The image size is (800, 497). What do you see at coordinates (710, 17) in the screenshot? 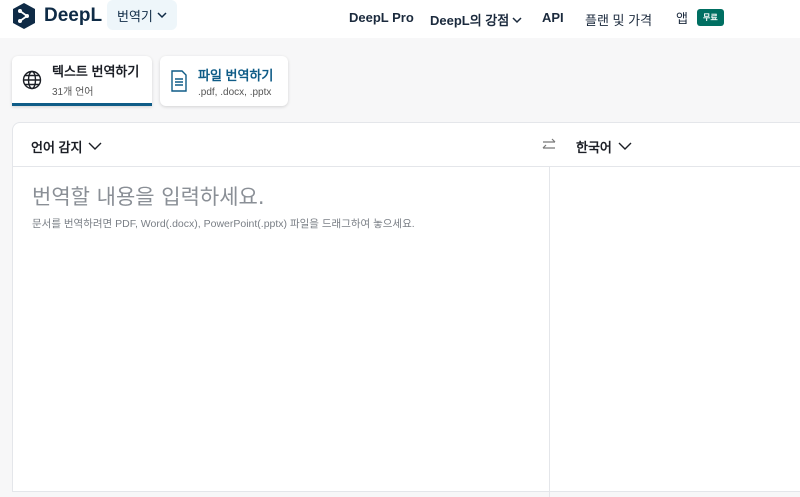
I see `free-badge: 무료` at bounding box center [710, 17].